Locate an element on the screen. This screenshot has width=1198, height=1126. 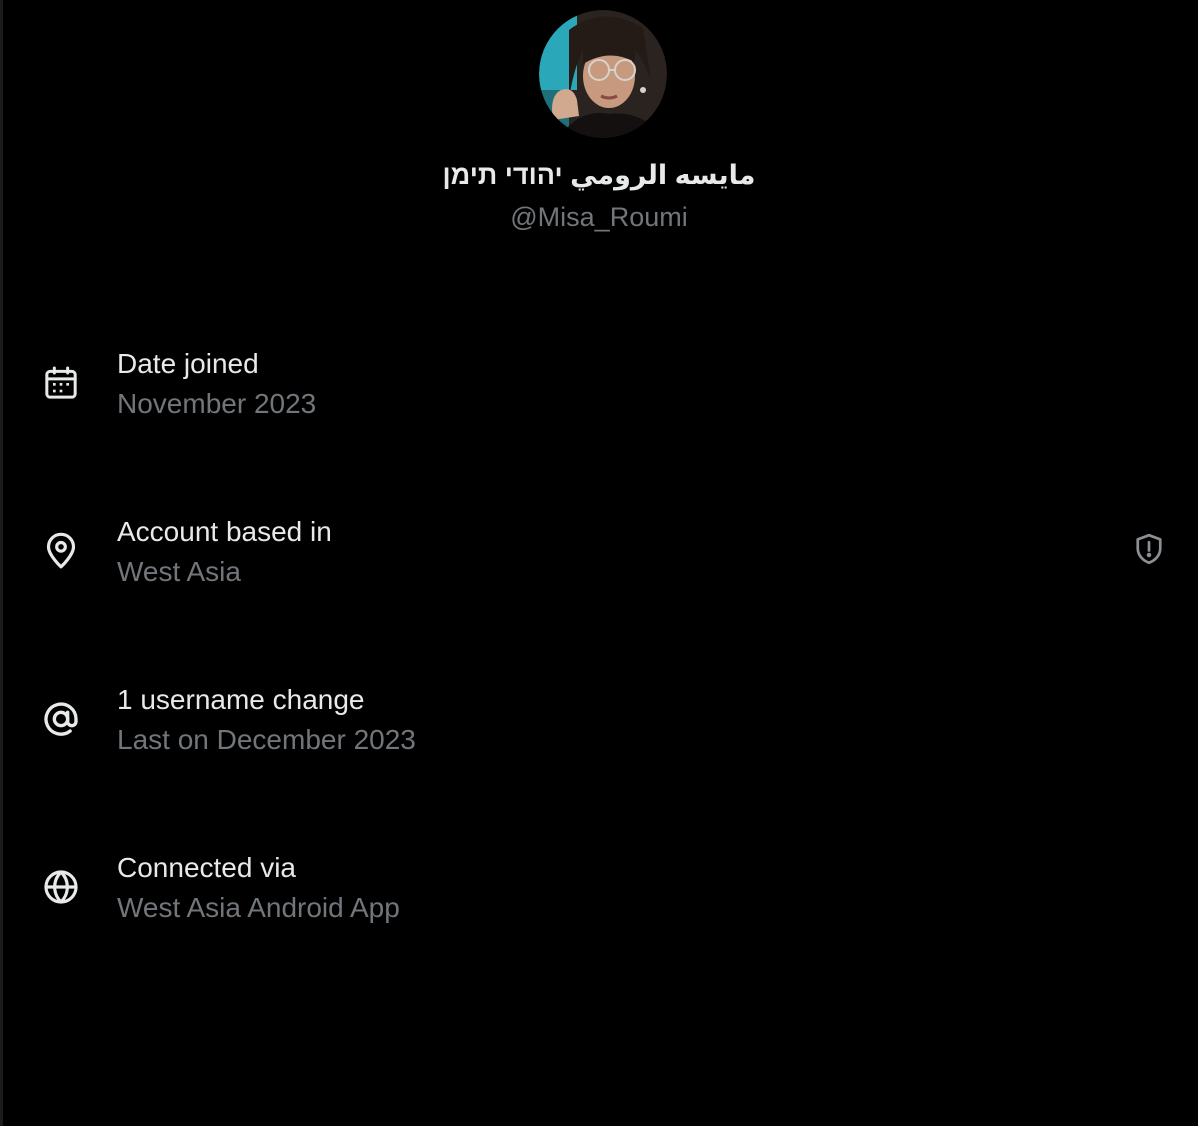
info-label: Account based in is located at coordinates (224, 531).